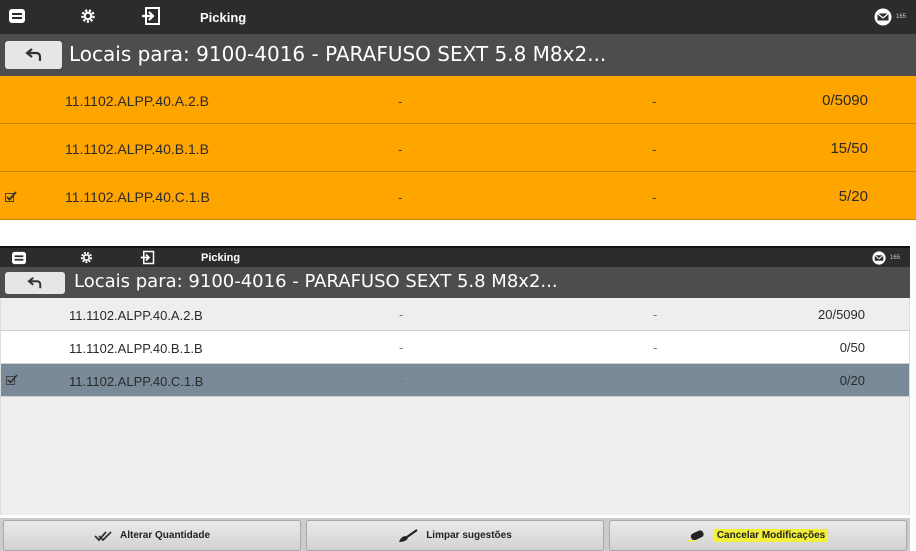  I want to click on location-row: 11.1102.ALPP.40.B.1.B - - 0/50, so click(455, 347).